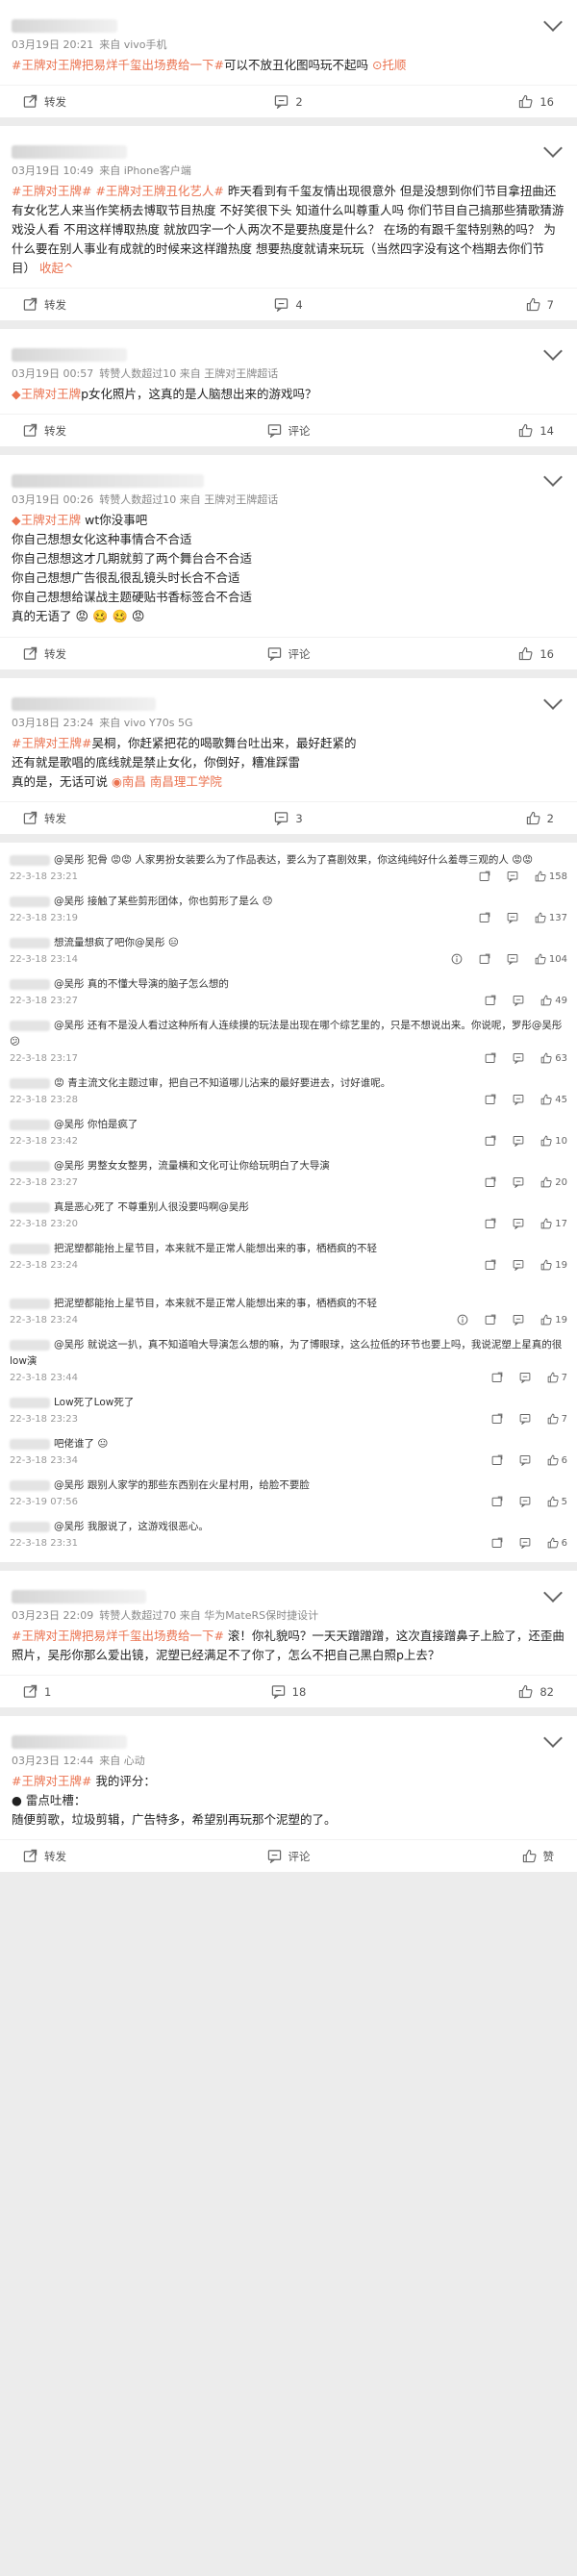 The height and width of the screenshot is (2576, 577). What do you see at coordinates (553, 1141) in the screenshot?
I see `comment-like-button: 10` at bounding box center [553, 1141].